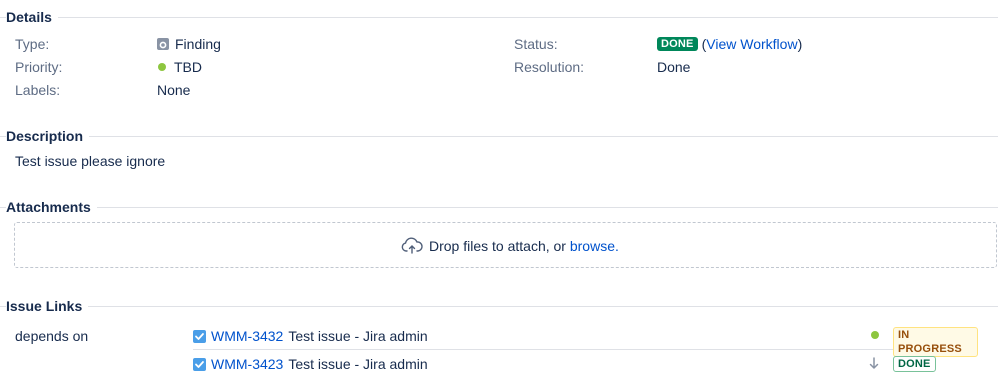  I want to click on status-close-paren: ), so click(800, 44).